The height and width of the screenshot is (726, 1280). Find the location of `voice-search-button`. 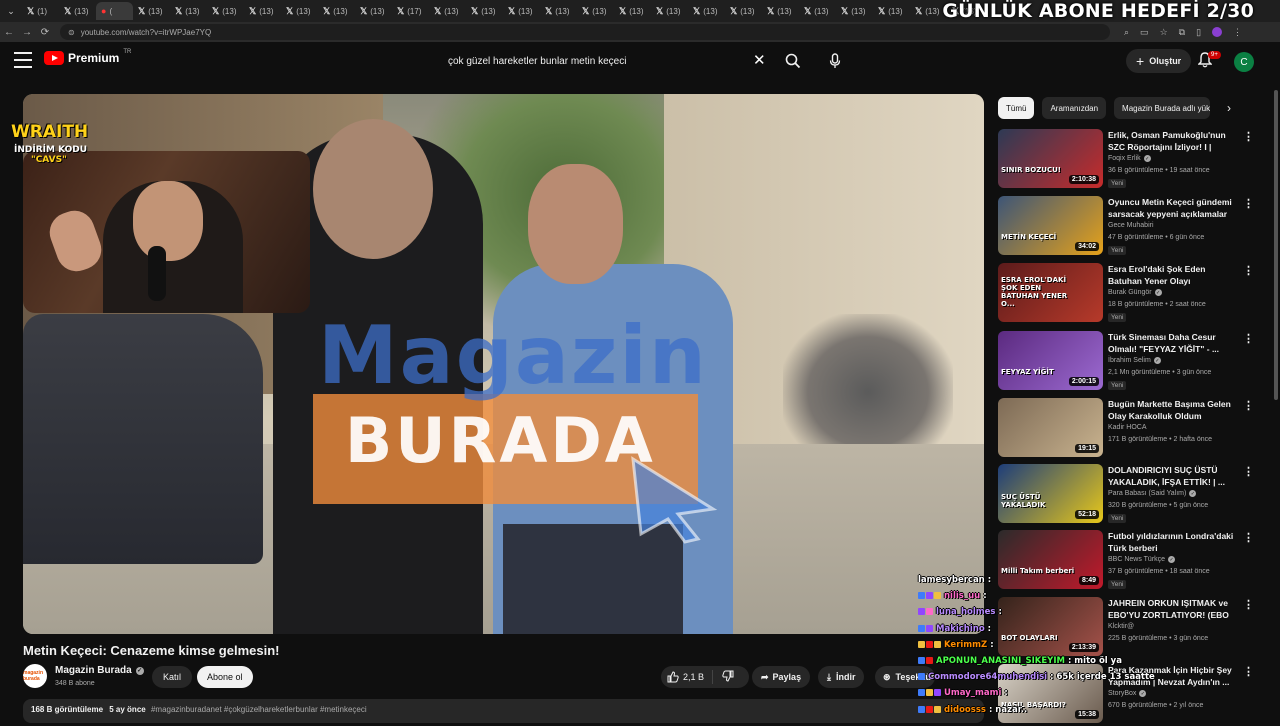

voice-search-button is located at coordinates (835, 61).